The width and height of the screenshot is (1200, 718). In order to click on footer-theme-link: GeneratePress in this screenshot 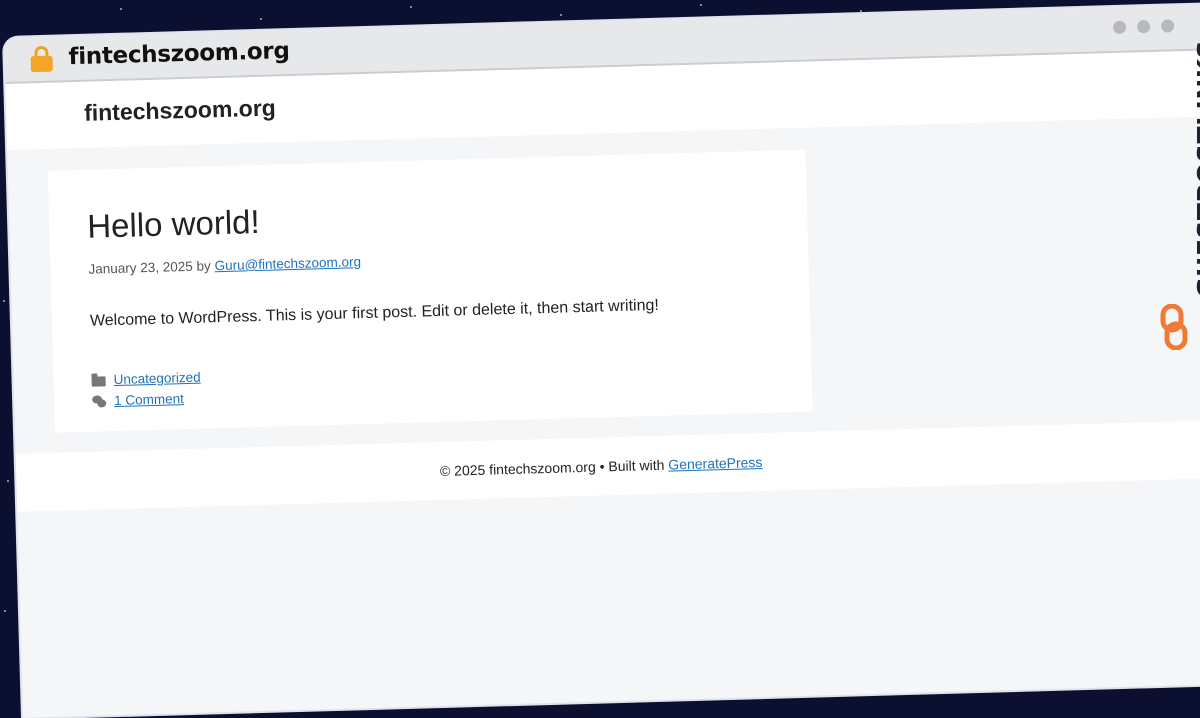, I will do `click(715, 463)`.